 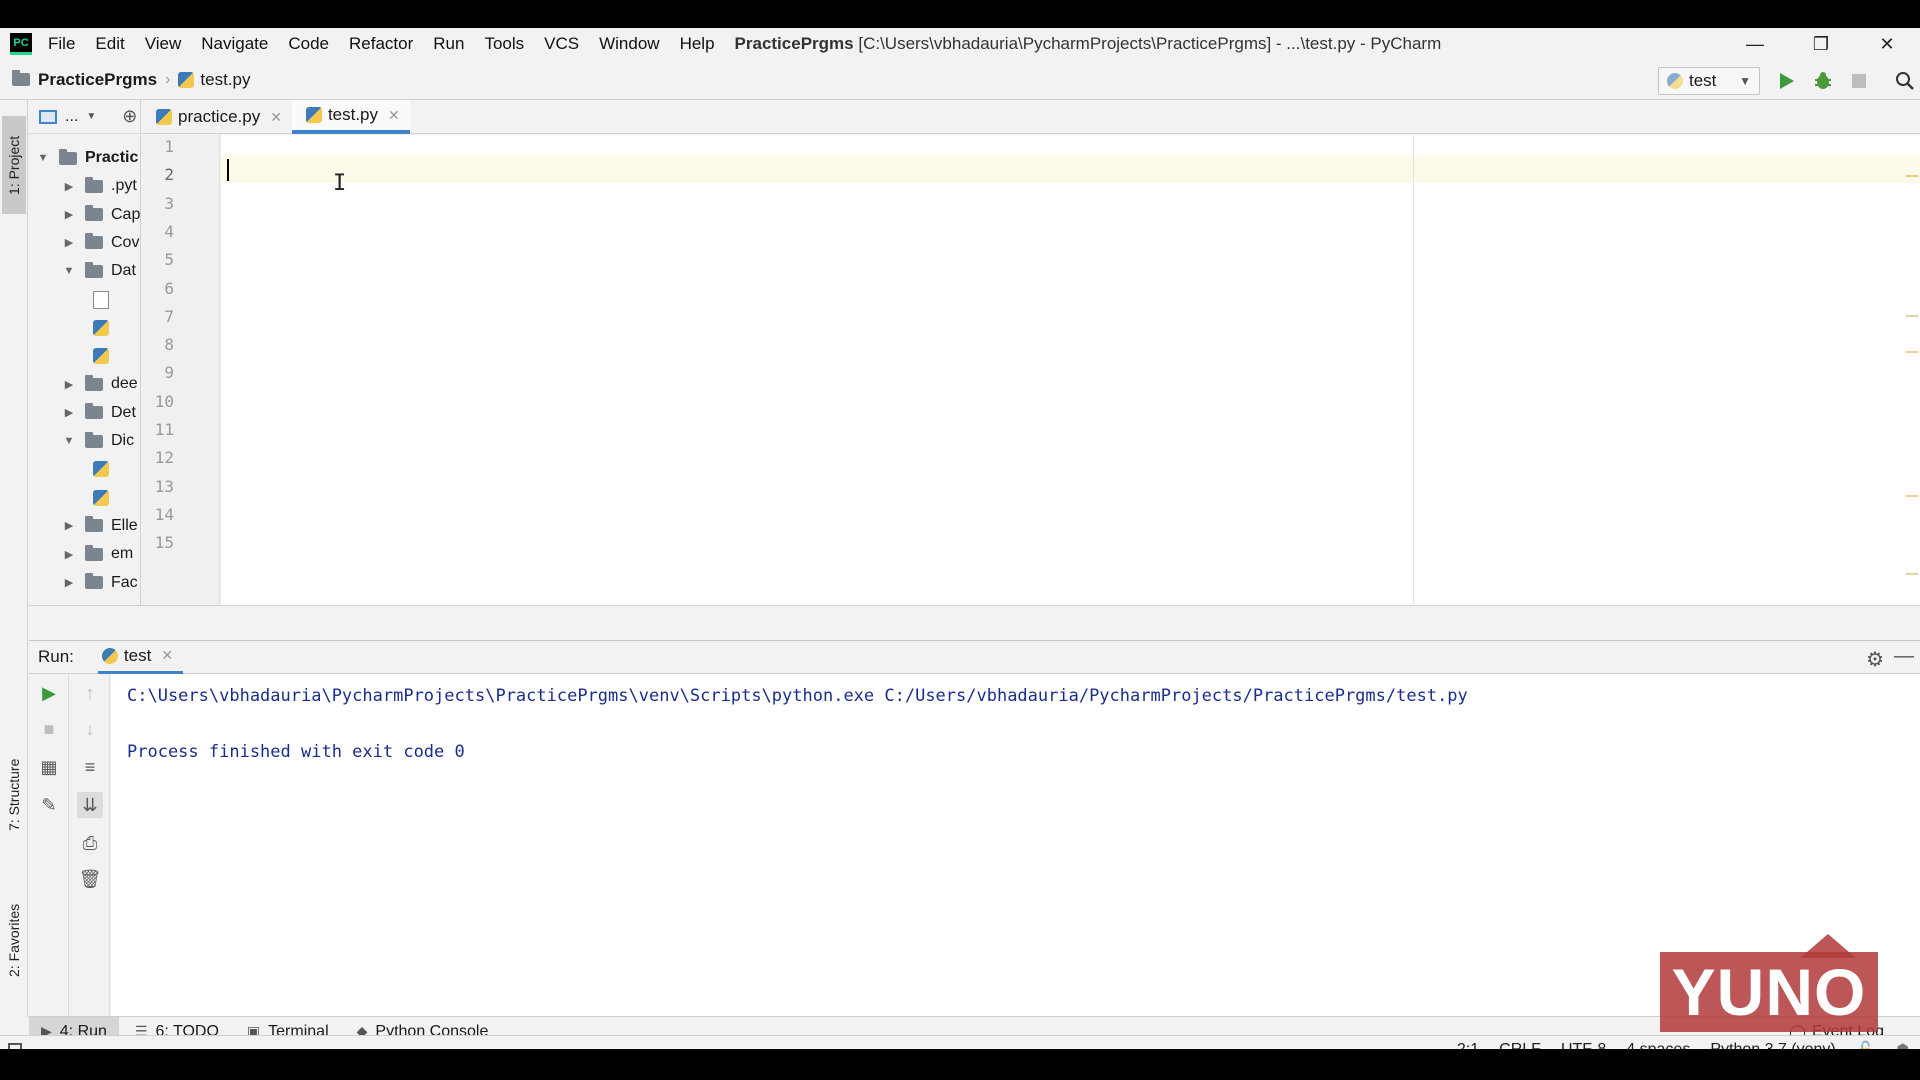 What do you see at coordinates (140, 657) in the screenshot?
I see `run-tab-test: test ✕` at bounding box center [140, 657].